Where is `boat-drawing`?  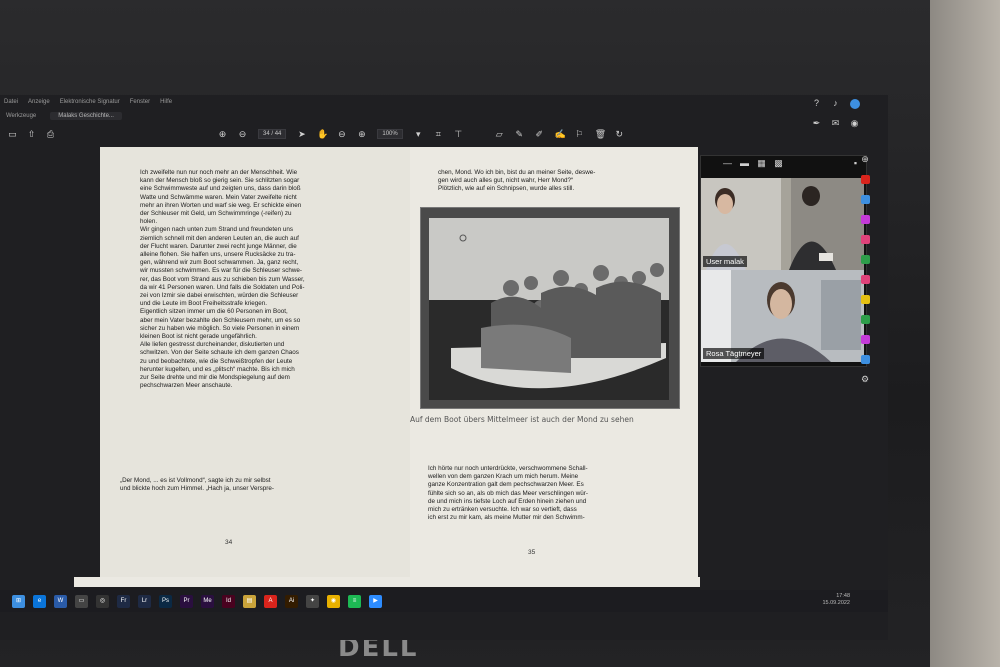 boat-drawing is located at coordinates (550, 308).